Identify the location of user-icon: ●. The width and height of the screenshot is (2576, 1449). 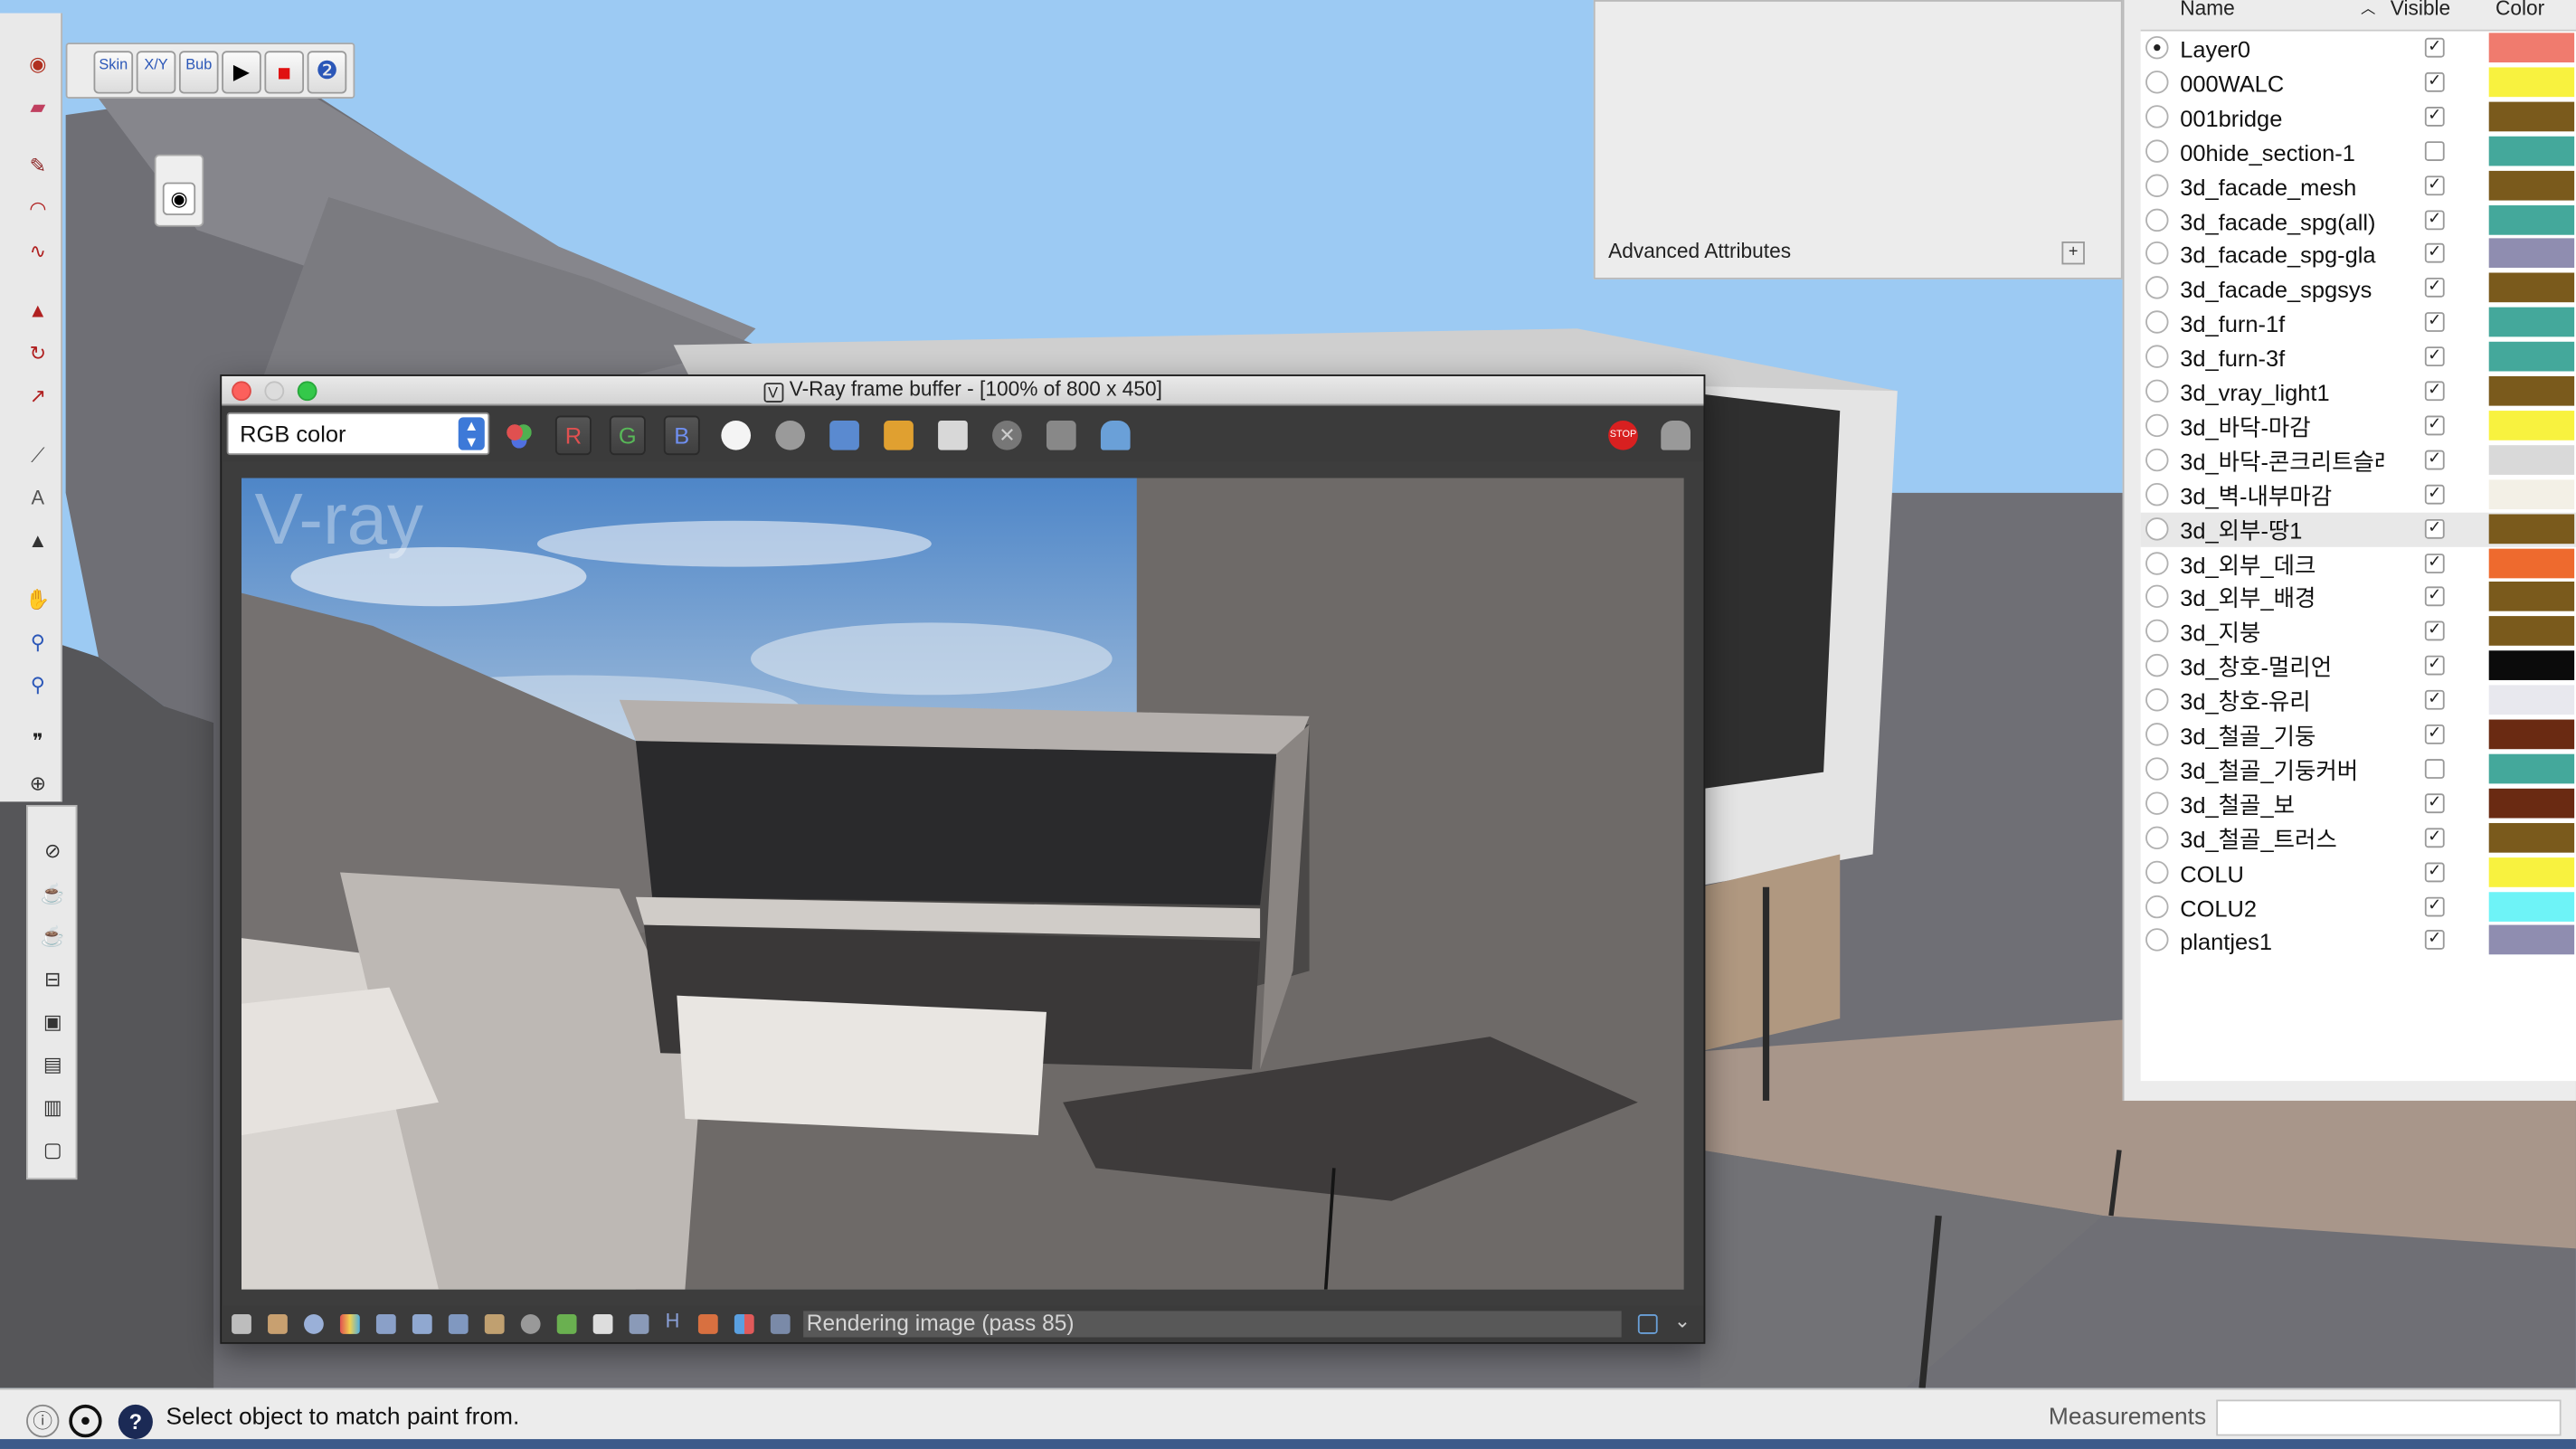
(86, 1421).